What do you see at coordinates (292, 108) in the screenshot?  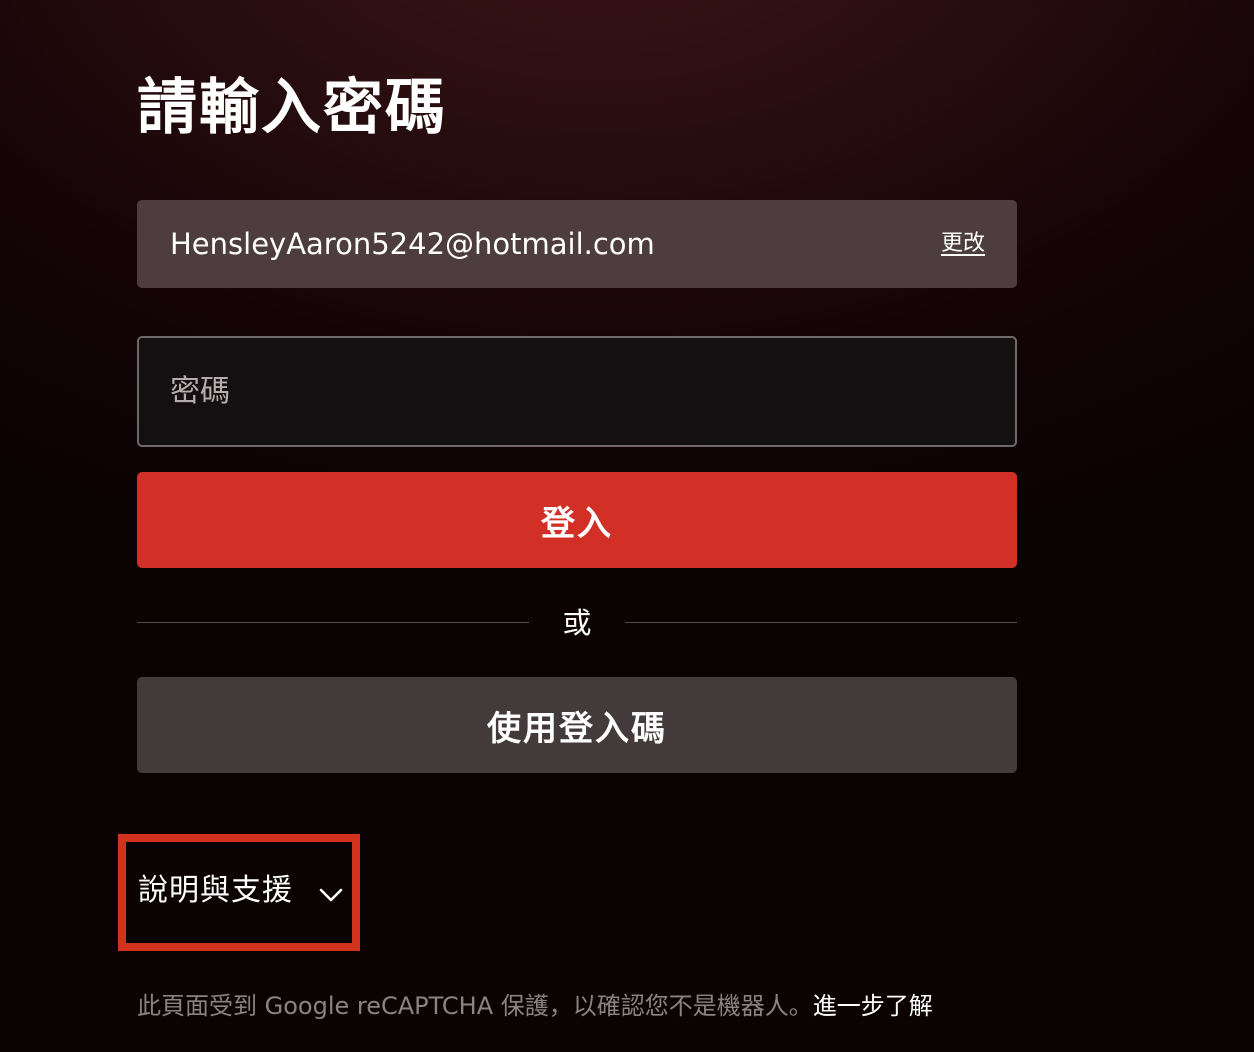 I see `page-title: 請輸入密碼` at bounding box center [292, 108].